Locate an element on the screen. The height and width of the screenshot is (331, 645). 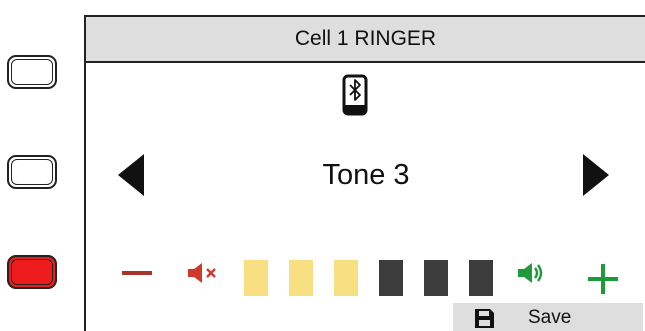
page-title: Cell 1 RINGER is located at coordinates (365, 38).